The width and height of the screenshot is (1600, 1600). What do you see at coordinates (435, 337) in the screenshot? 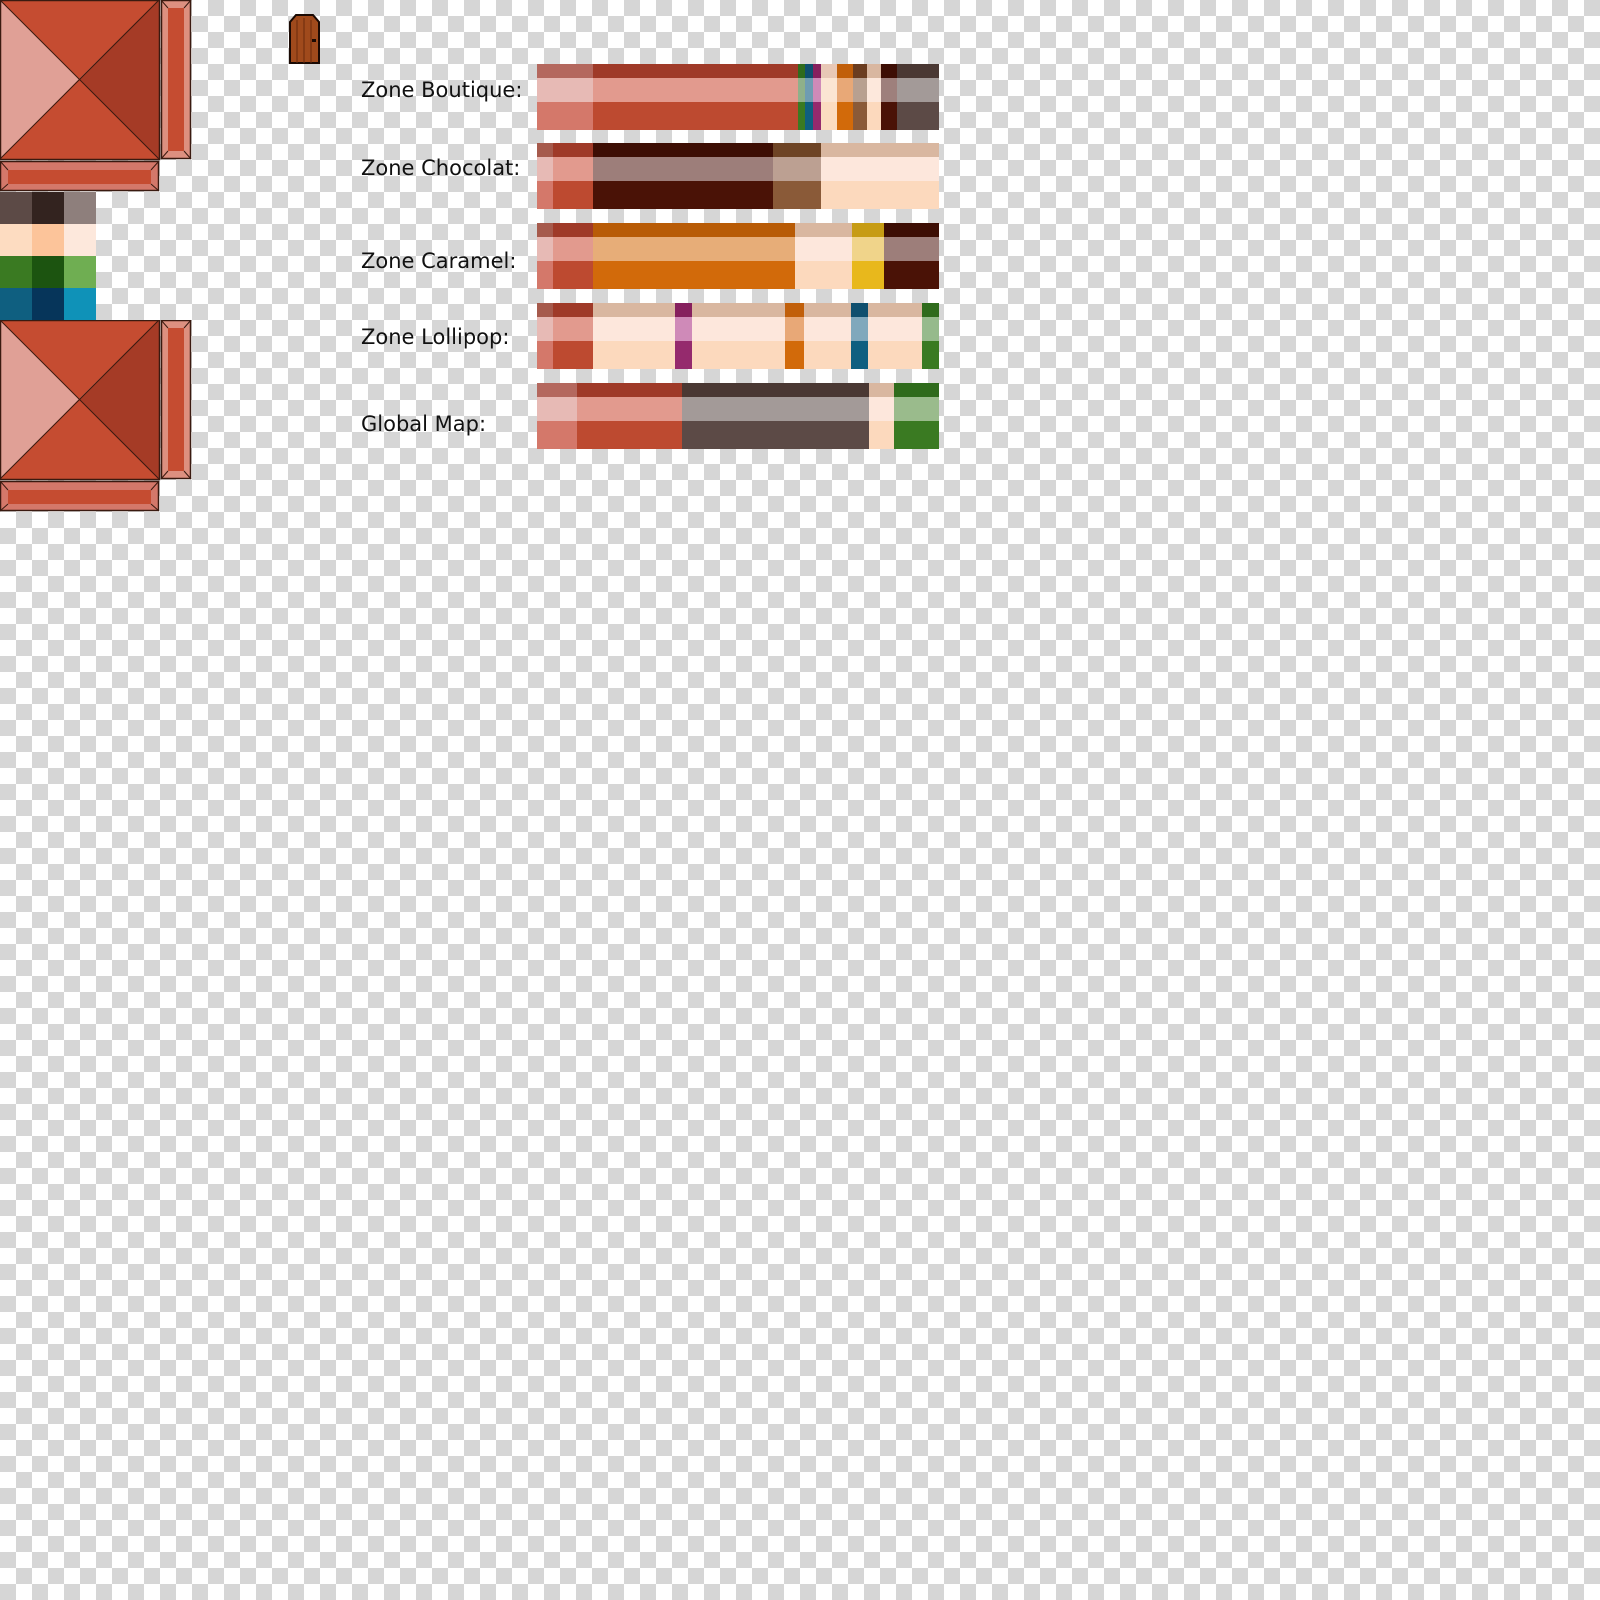
I see `zone-label-lollipop: Zone Lollipop:` at bounding box center [435, 337].